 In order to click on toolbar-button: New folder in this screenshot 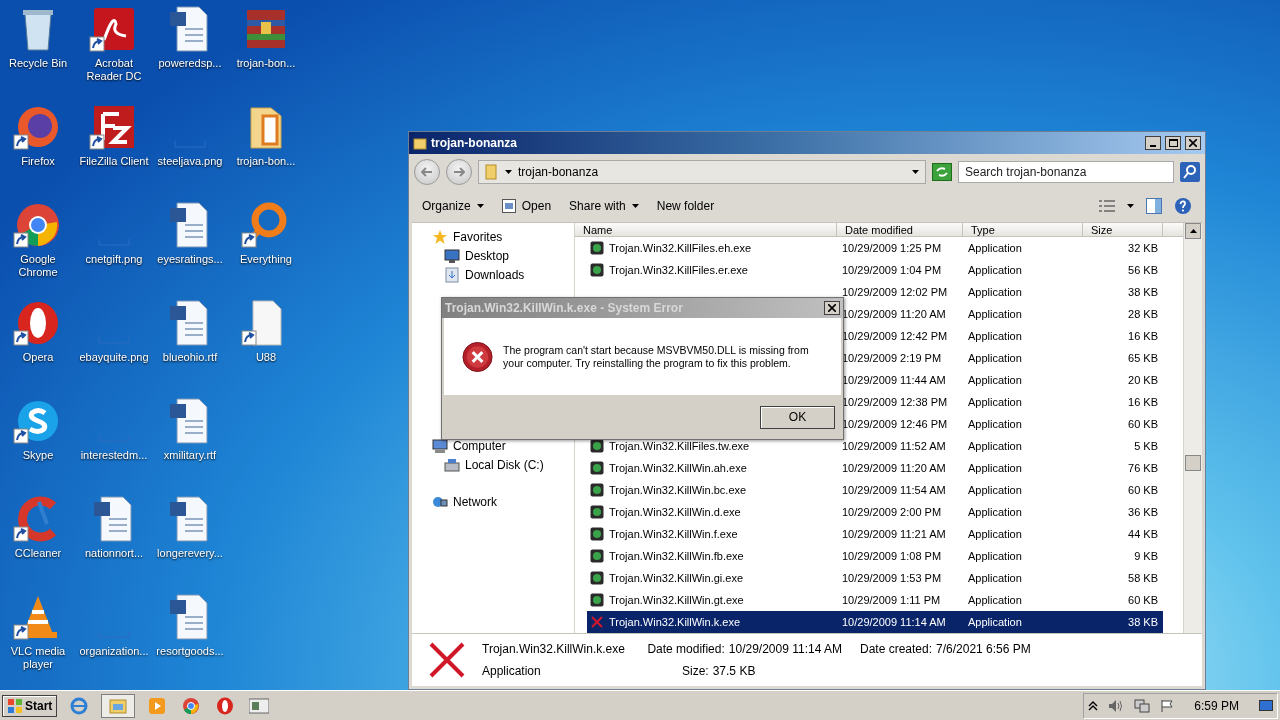, I will do `click(685, 206)`.